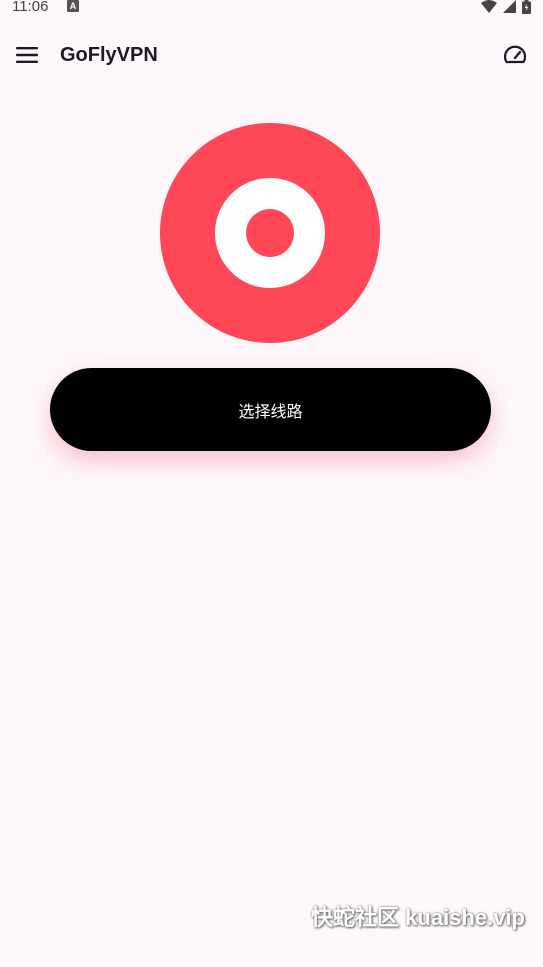 This screenshot has width=543, height=967. What do you see at coordinates (526, 7) in the screenshot?
I see `battery-icon` at bounding box center [526, 7].